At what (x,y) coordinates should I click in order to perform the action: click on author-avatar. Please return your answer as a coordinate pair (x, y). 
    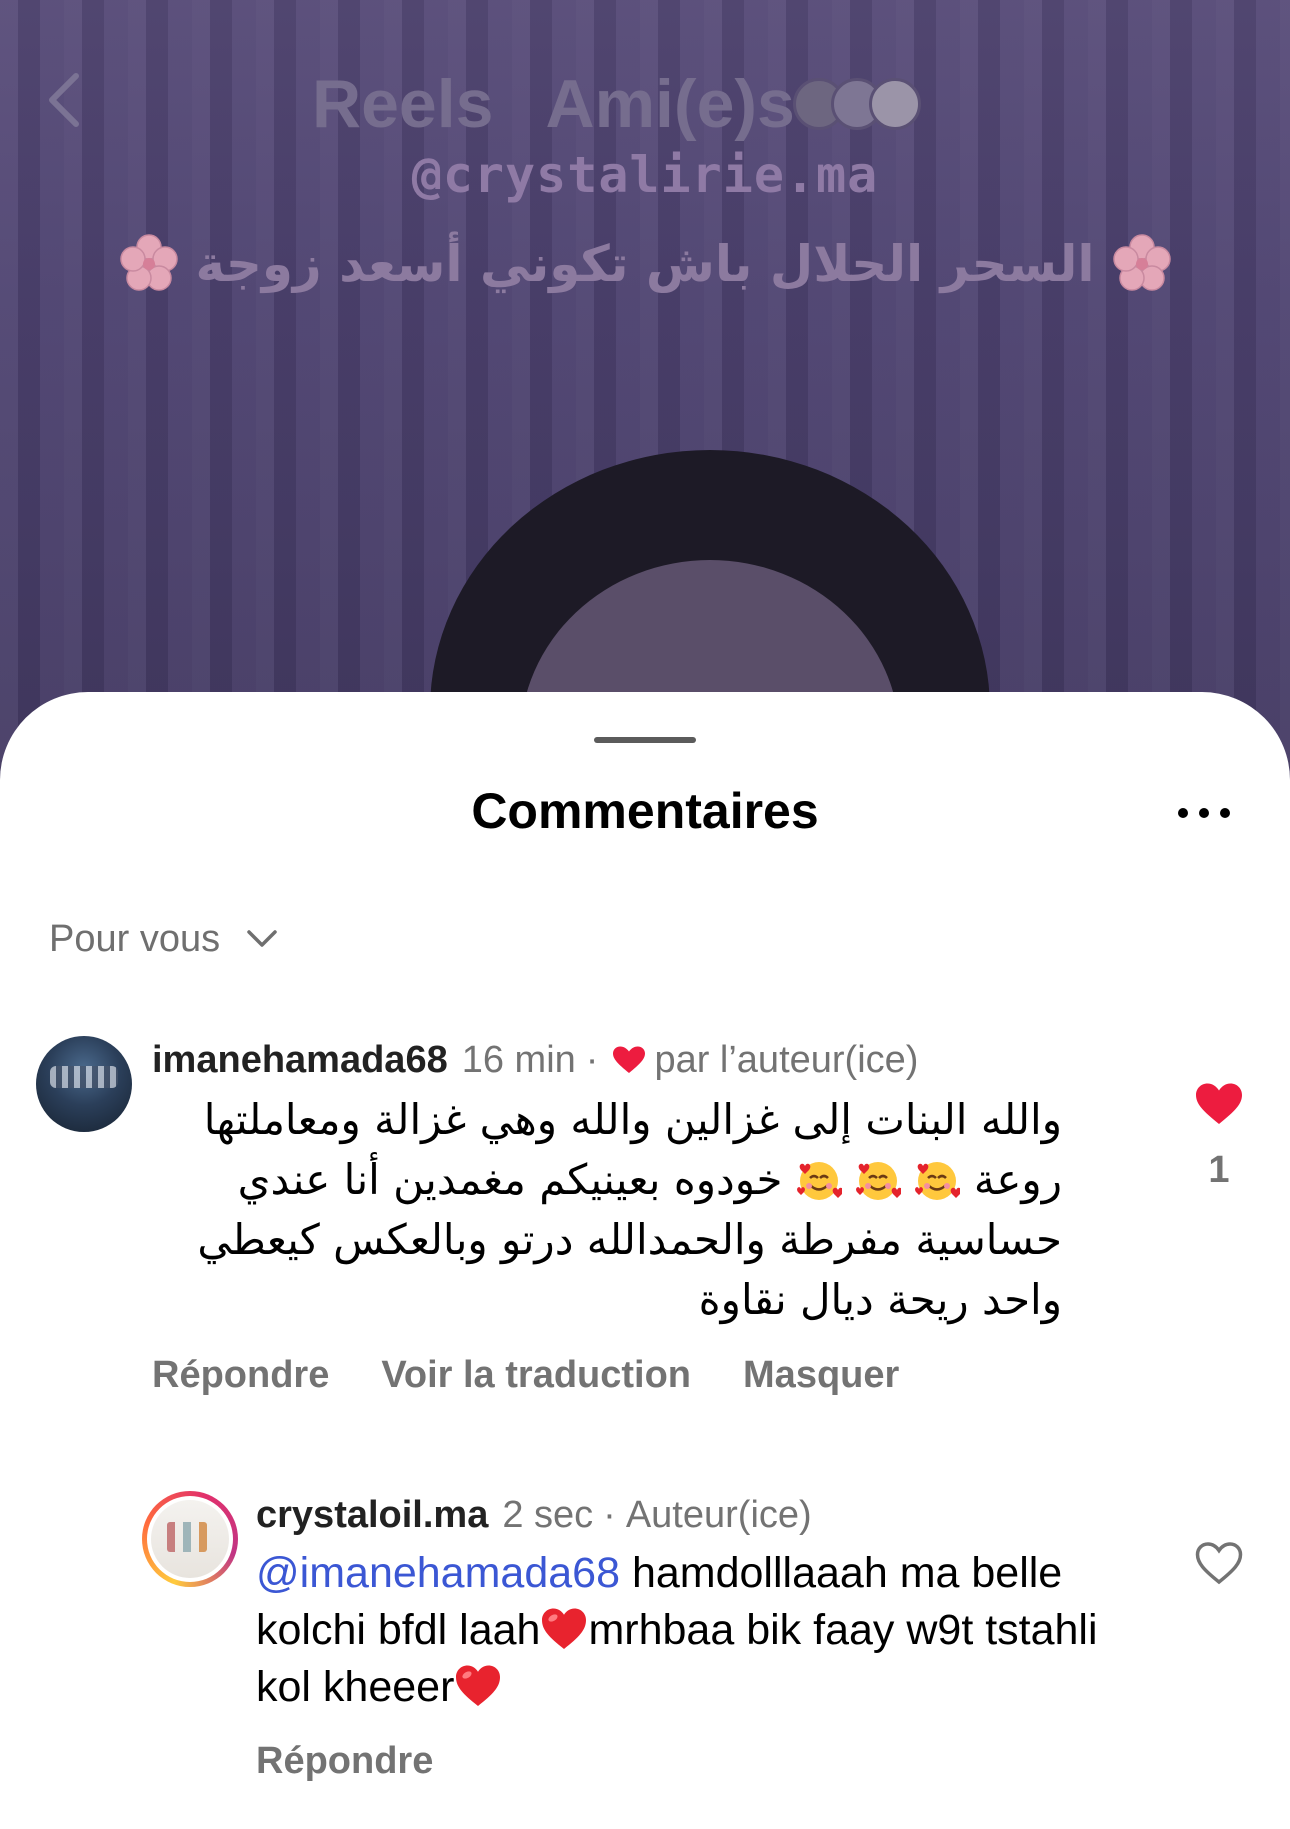
    Looking at the image, I should click on (190, 1539).